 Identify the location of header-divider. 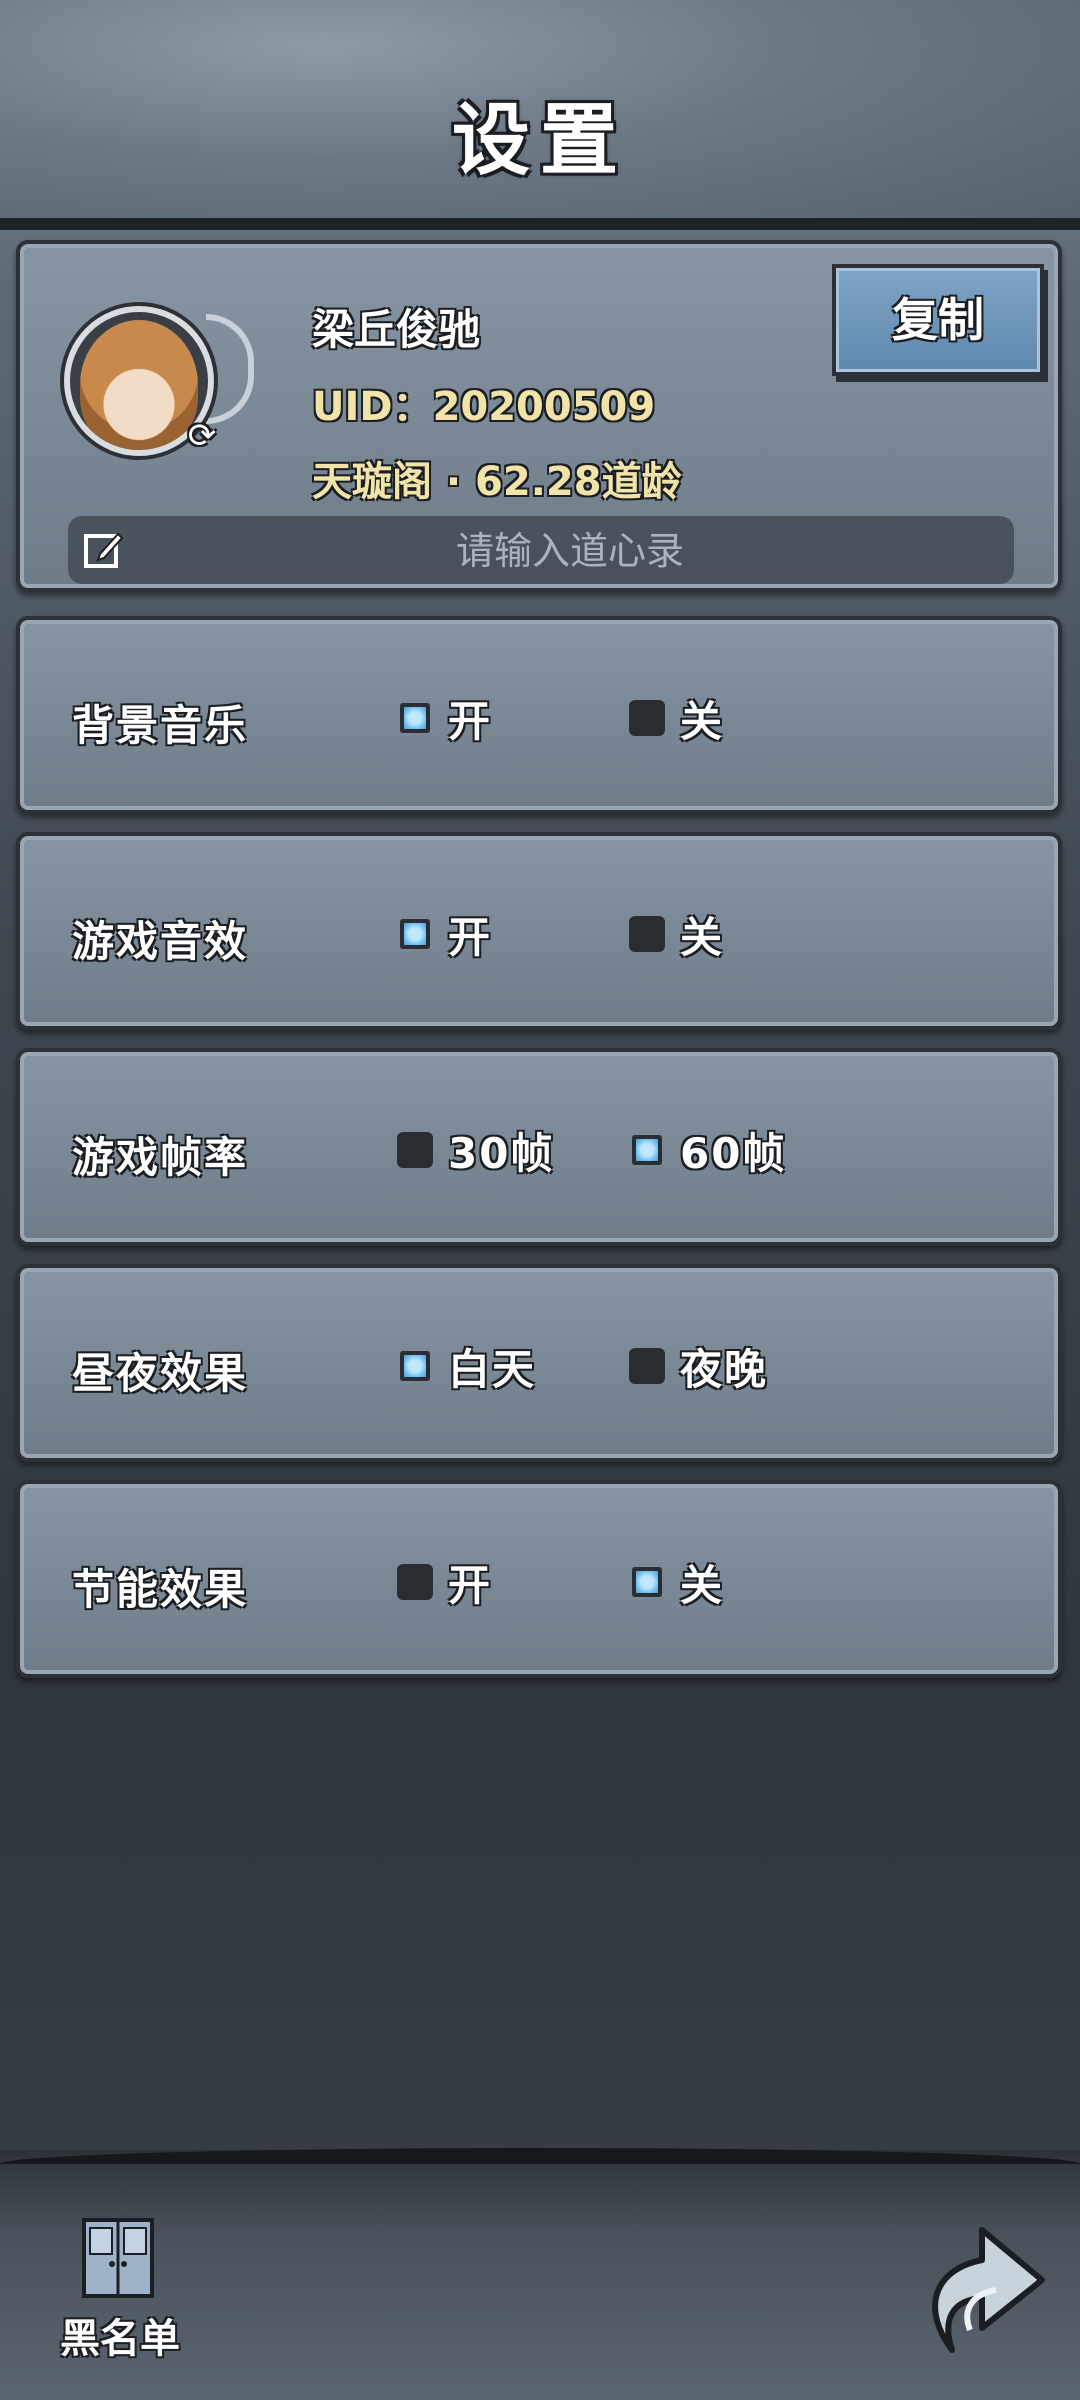
(540, 224).